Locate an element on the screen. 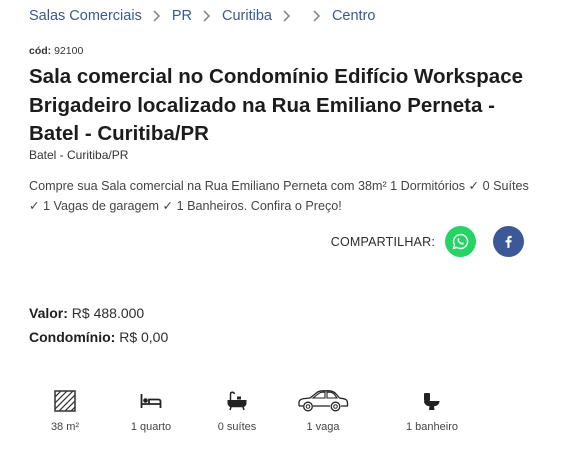 Image resolution: width=567 pixels, height=456 pixels. whatsapp-icon is located at coordinates (460, 241).